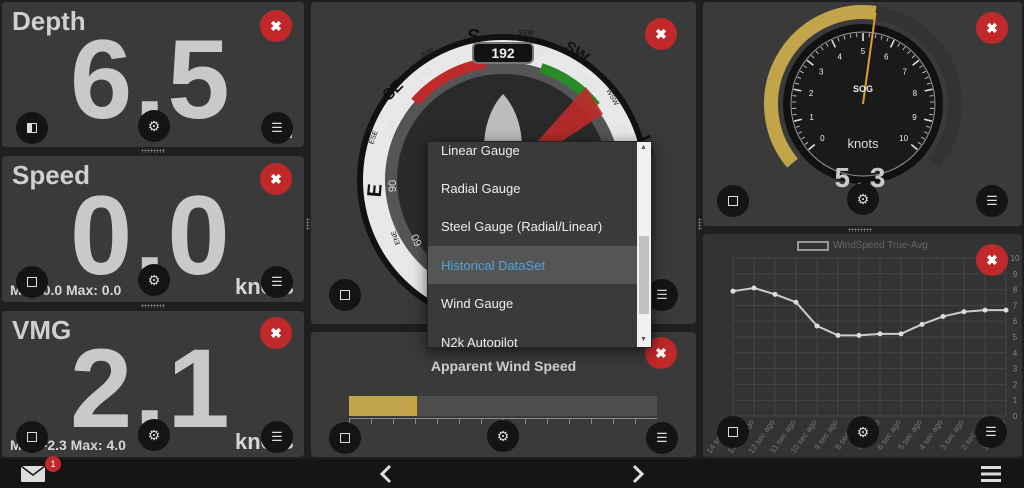 This screenshot has height=488, width=1024. What do you see at coordinates (153, 229) in the screenshot?
I see `speed-widget: Speed 0.0 Min: 0.0 Max: 0.0 knots ✖ ⚙ ☰` at bounding box center [153, 229].